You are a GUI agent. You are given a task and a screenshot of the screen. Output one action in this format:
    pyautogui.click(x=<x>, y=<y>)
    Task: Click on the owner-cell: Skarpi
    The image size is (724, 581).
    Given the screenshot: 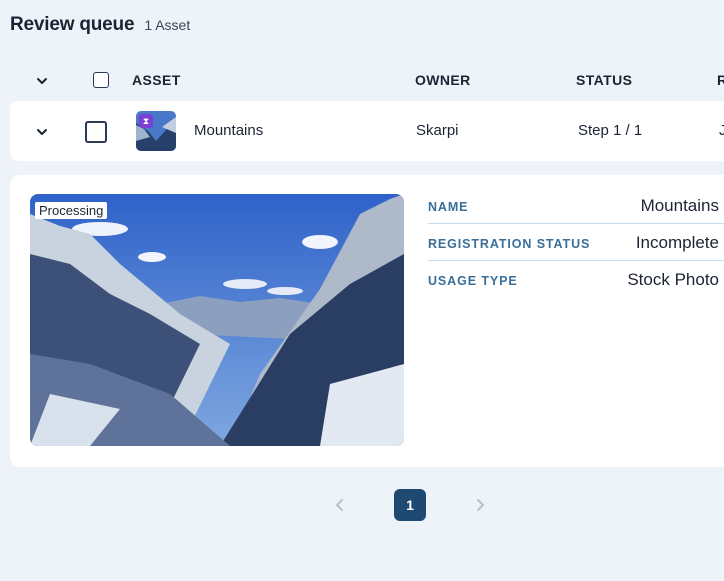 What is the action you would take?
    pyautogui.click(x=437, y=130)
    